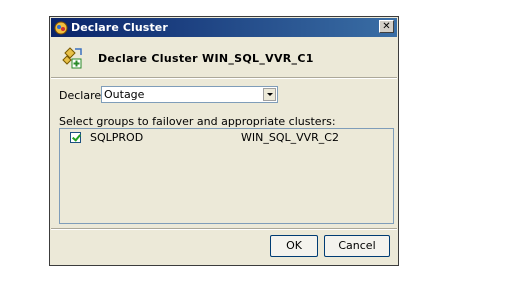 This screenshot has width=531, height=289. I want to click on window-title: Declare Cluster, so click(119, 27).